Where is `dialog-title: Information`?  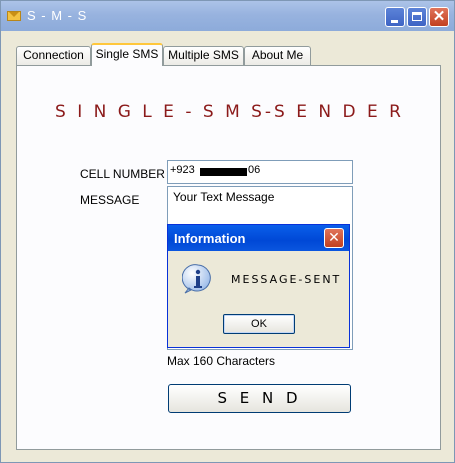
dialog-title: Information is located at coordinates (210, 238).